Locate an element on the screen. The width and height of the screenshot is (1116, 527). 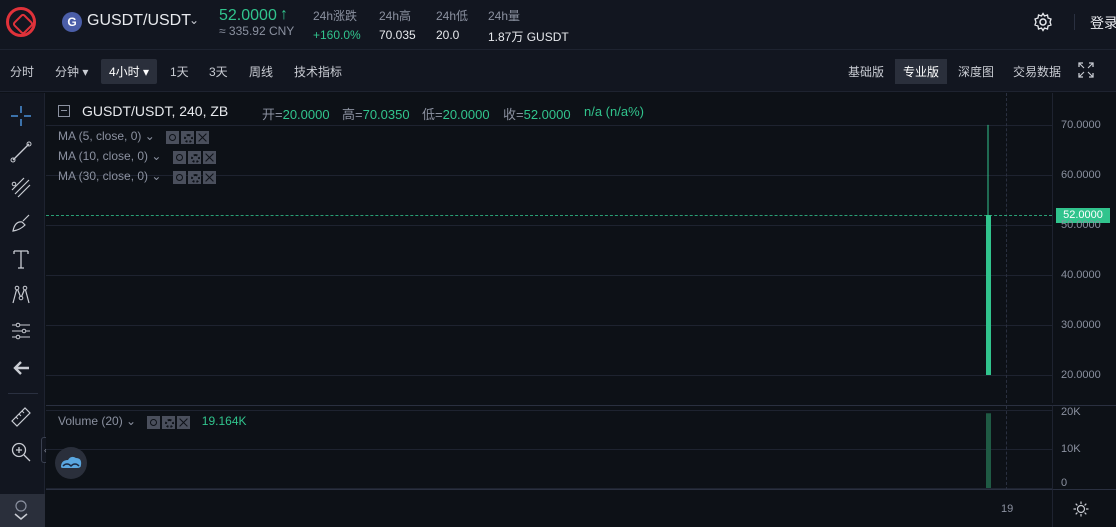
volume-layer is located at coordinates (988, 450).